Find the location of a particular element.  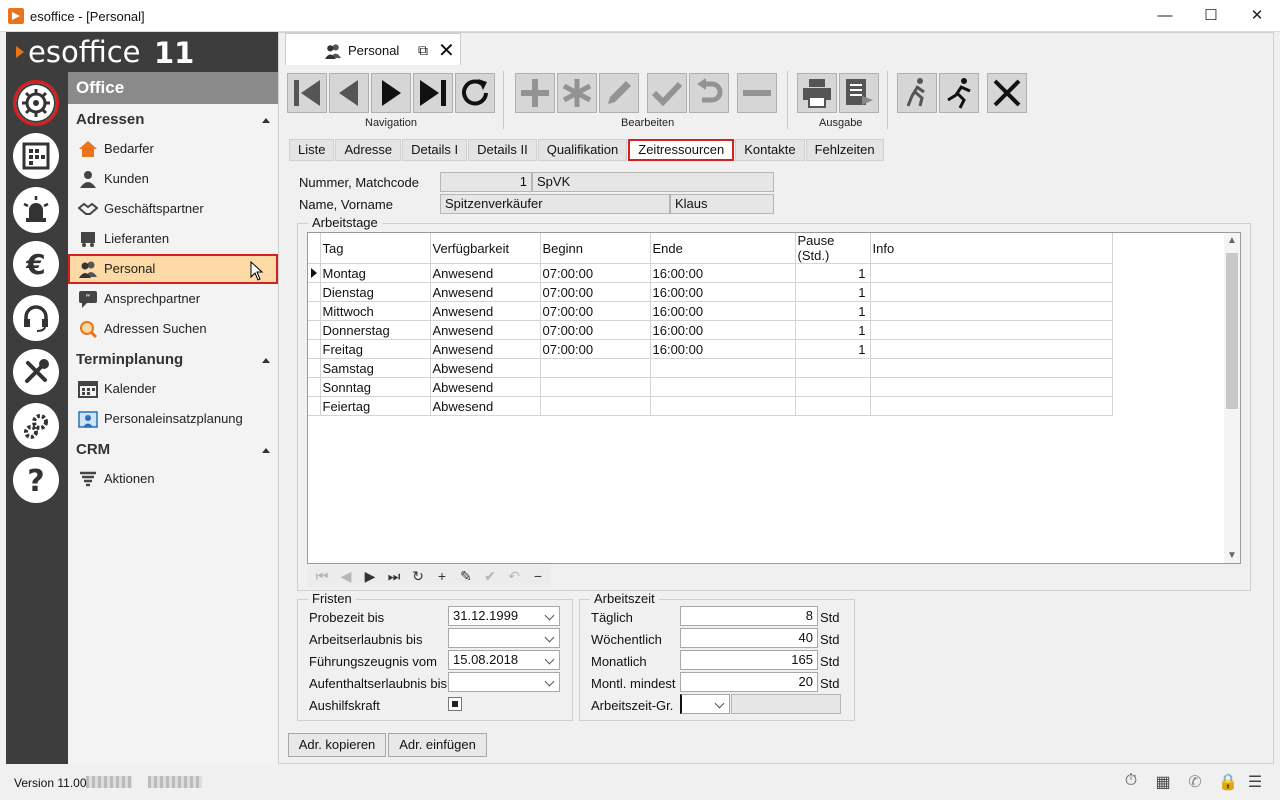

headset-icon is located at coordinates (36, 318).